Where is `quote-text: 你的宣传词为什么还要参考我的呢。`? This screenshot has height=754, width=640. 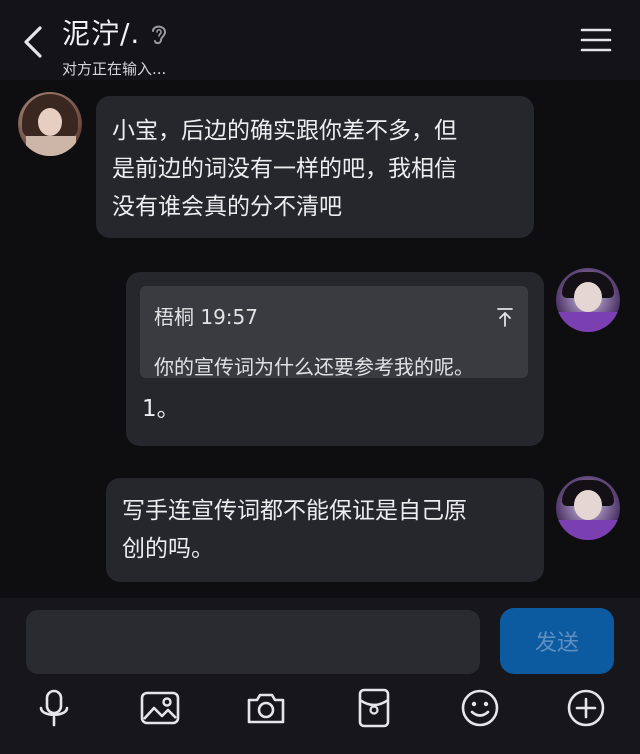 quote-text: 你的宣传词为什么还要参考我的呢。 is located at coordinates (314, 367).